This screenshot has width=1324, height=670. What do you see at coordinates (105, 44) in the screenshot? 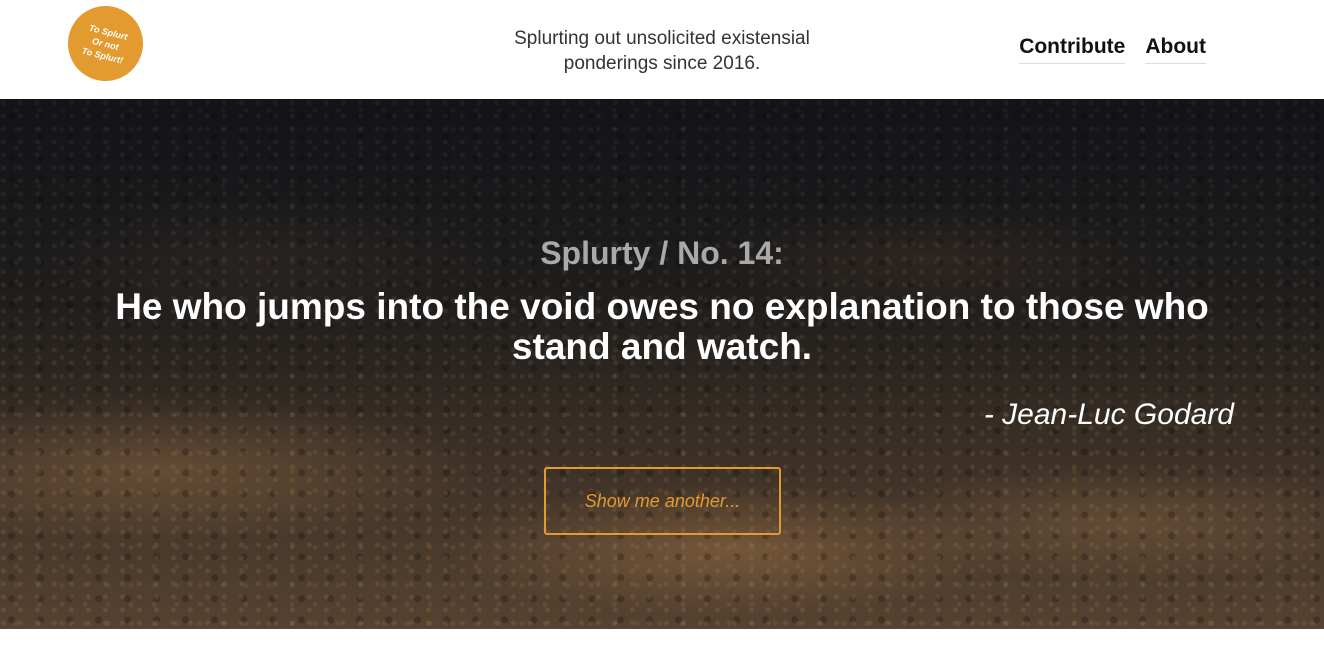
I see `site-logo: To Splurt Or not To Splurt!` at bounding box center [105, 44].